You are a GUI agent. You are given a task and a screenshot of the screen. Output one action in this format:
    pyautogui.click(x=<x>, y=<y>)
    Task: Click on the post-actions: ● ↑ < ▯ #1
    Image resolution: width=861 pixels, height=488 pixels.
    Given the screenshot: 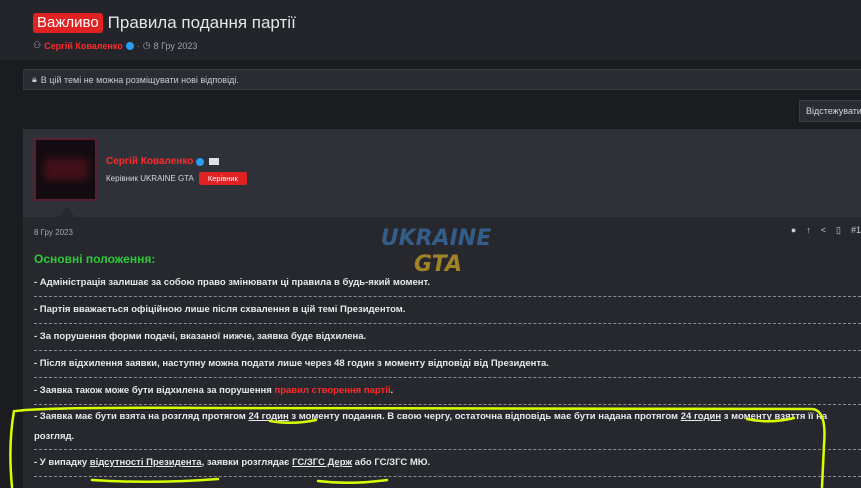 What is the action you would take?
    pyautogui.click(x=826, y=230)
    